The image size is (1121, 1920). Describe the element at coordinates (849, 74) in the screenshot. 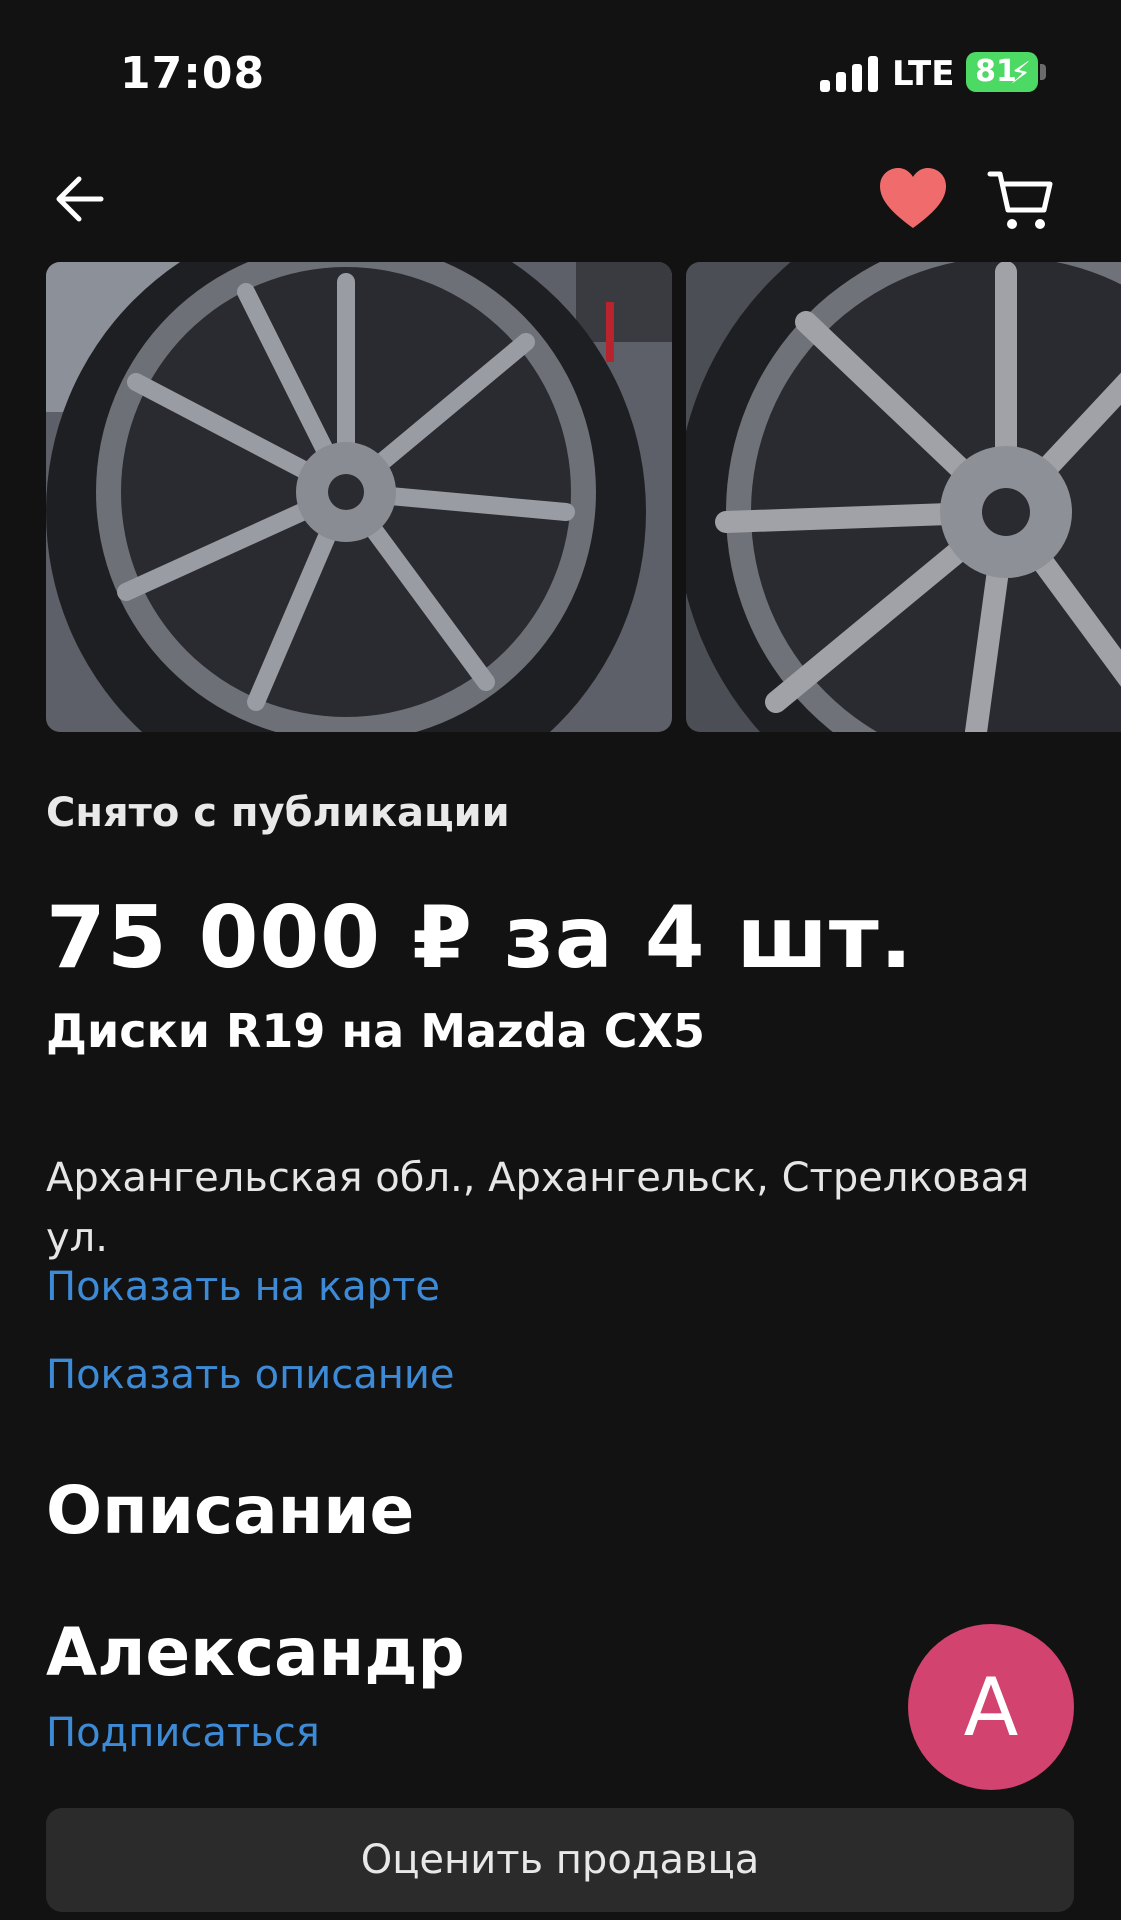

I see `cellular-signal-icon` at that location.